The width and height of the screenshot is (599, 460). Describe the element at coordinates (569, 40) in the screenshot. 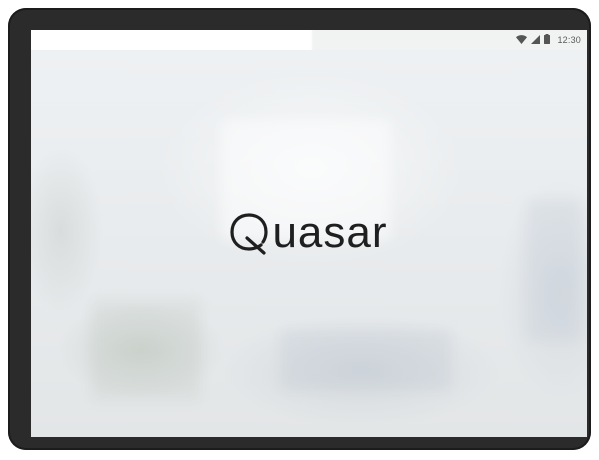

I see `status-time: 12:30` at that location.